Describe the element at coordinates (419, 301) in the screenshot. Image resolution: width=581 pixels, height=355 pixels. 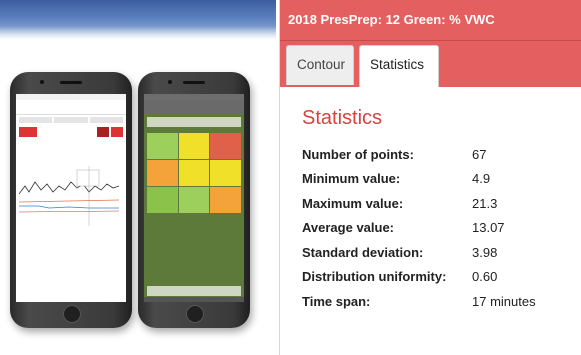
I see `stat-row: Time span: 17 minutes` at that location.